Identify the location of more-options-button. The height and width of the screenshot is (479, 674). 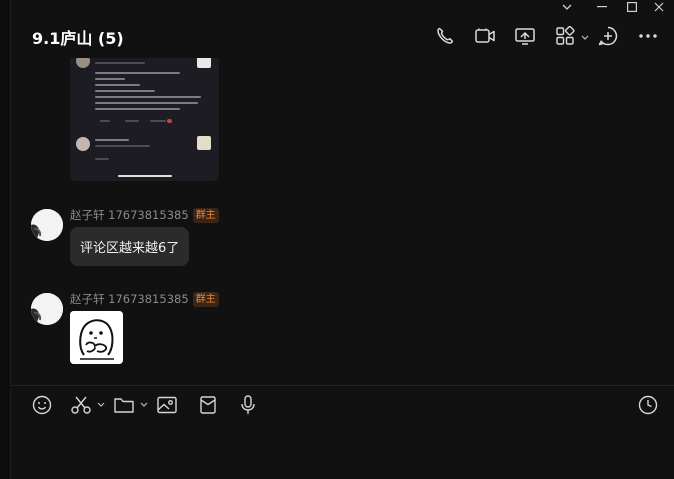
(648, 36).